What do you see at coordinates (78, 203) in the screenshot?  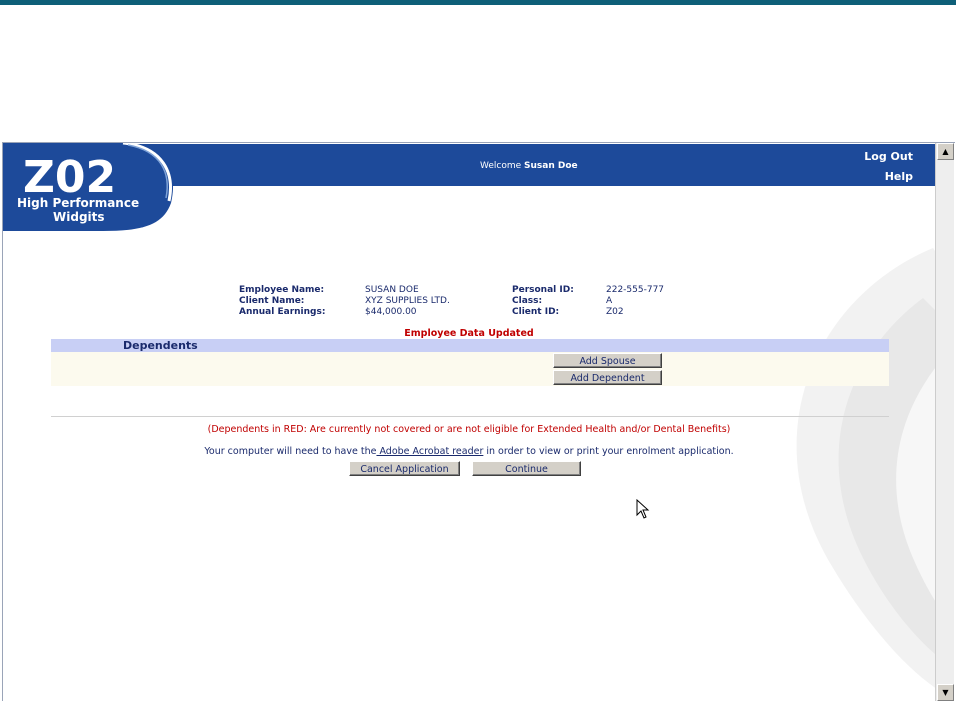 I see `logo-line-1: High Performance` at bounding box center [78, 203].